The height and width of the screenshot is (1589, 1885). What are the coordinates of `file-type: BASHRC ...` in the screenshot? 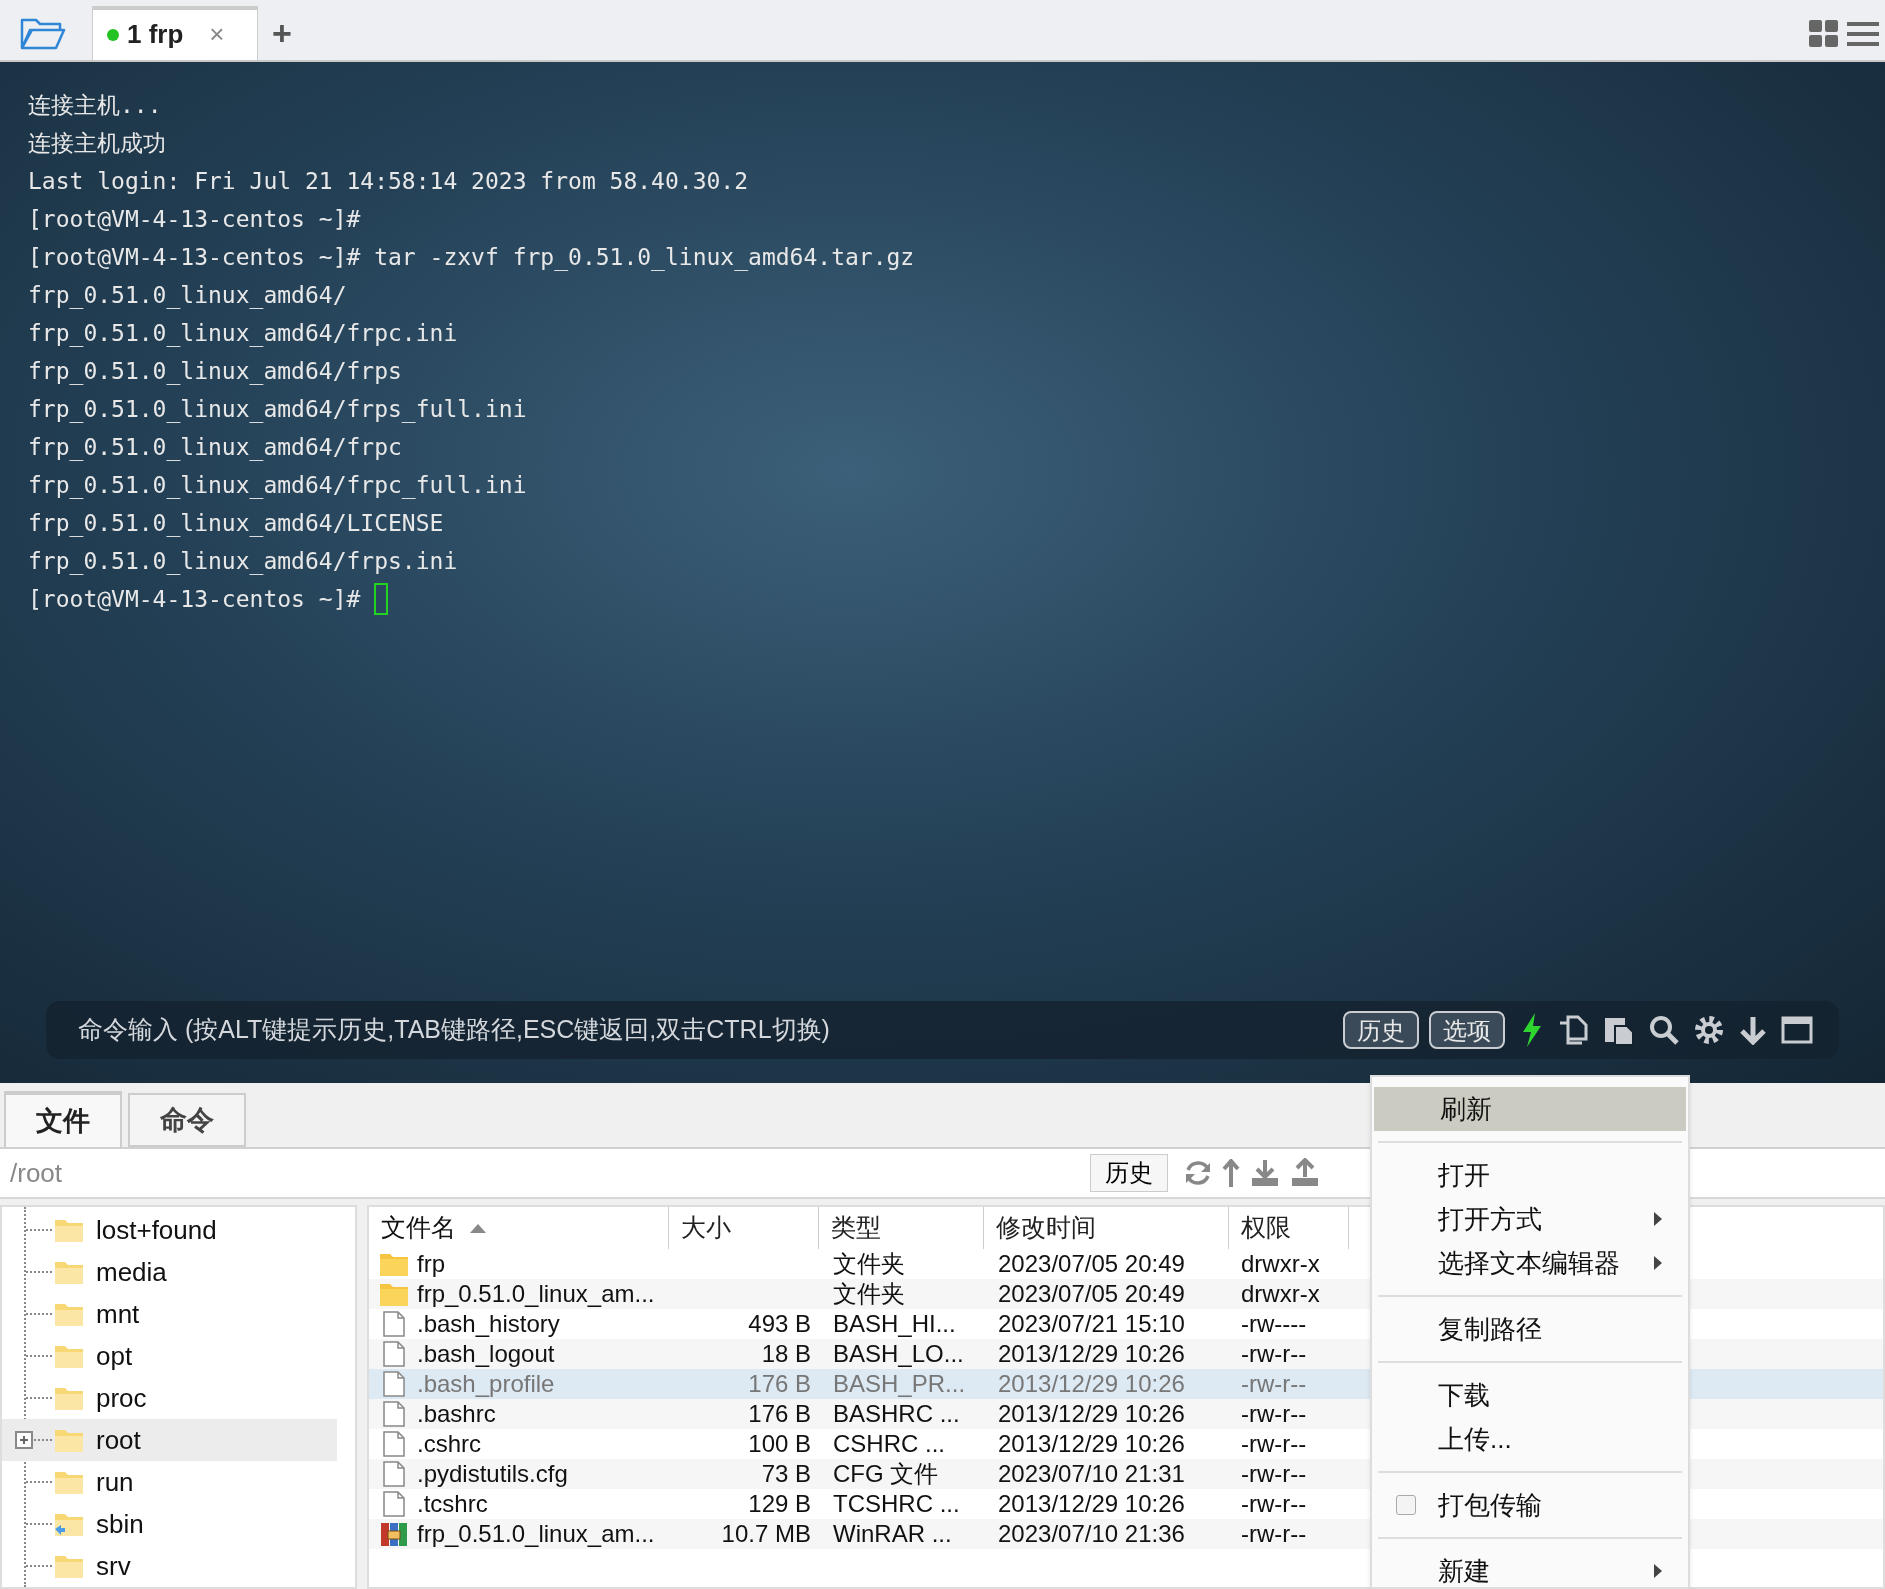 It's located at (896, 1413).